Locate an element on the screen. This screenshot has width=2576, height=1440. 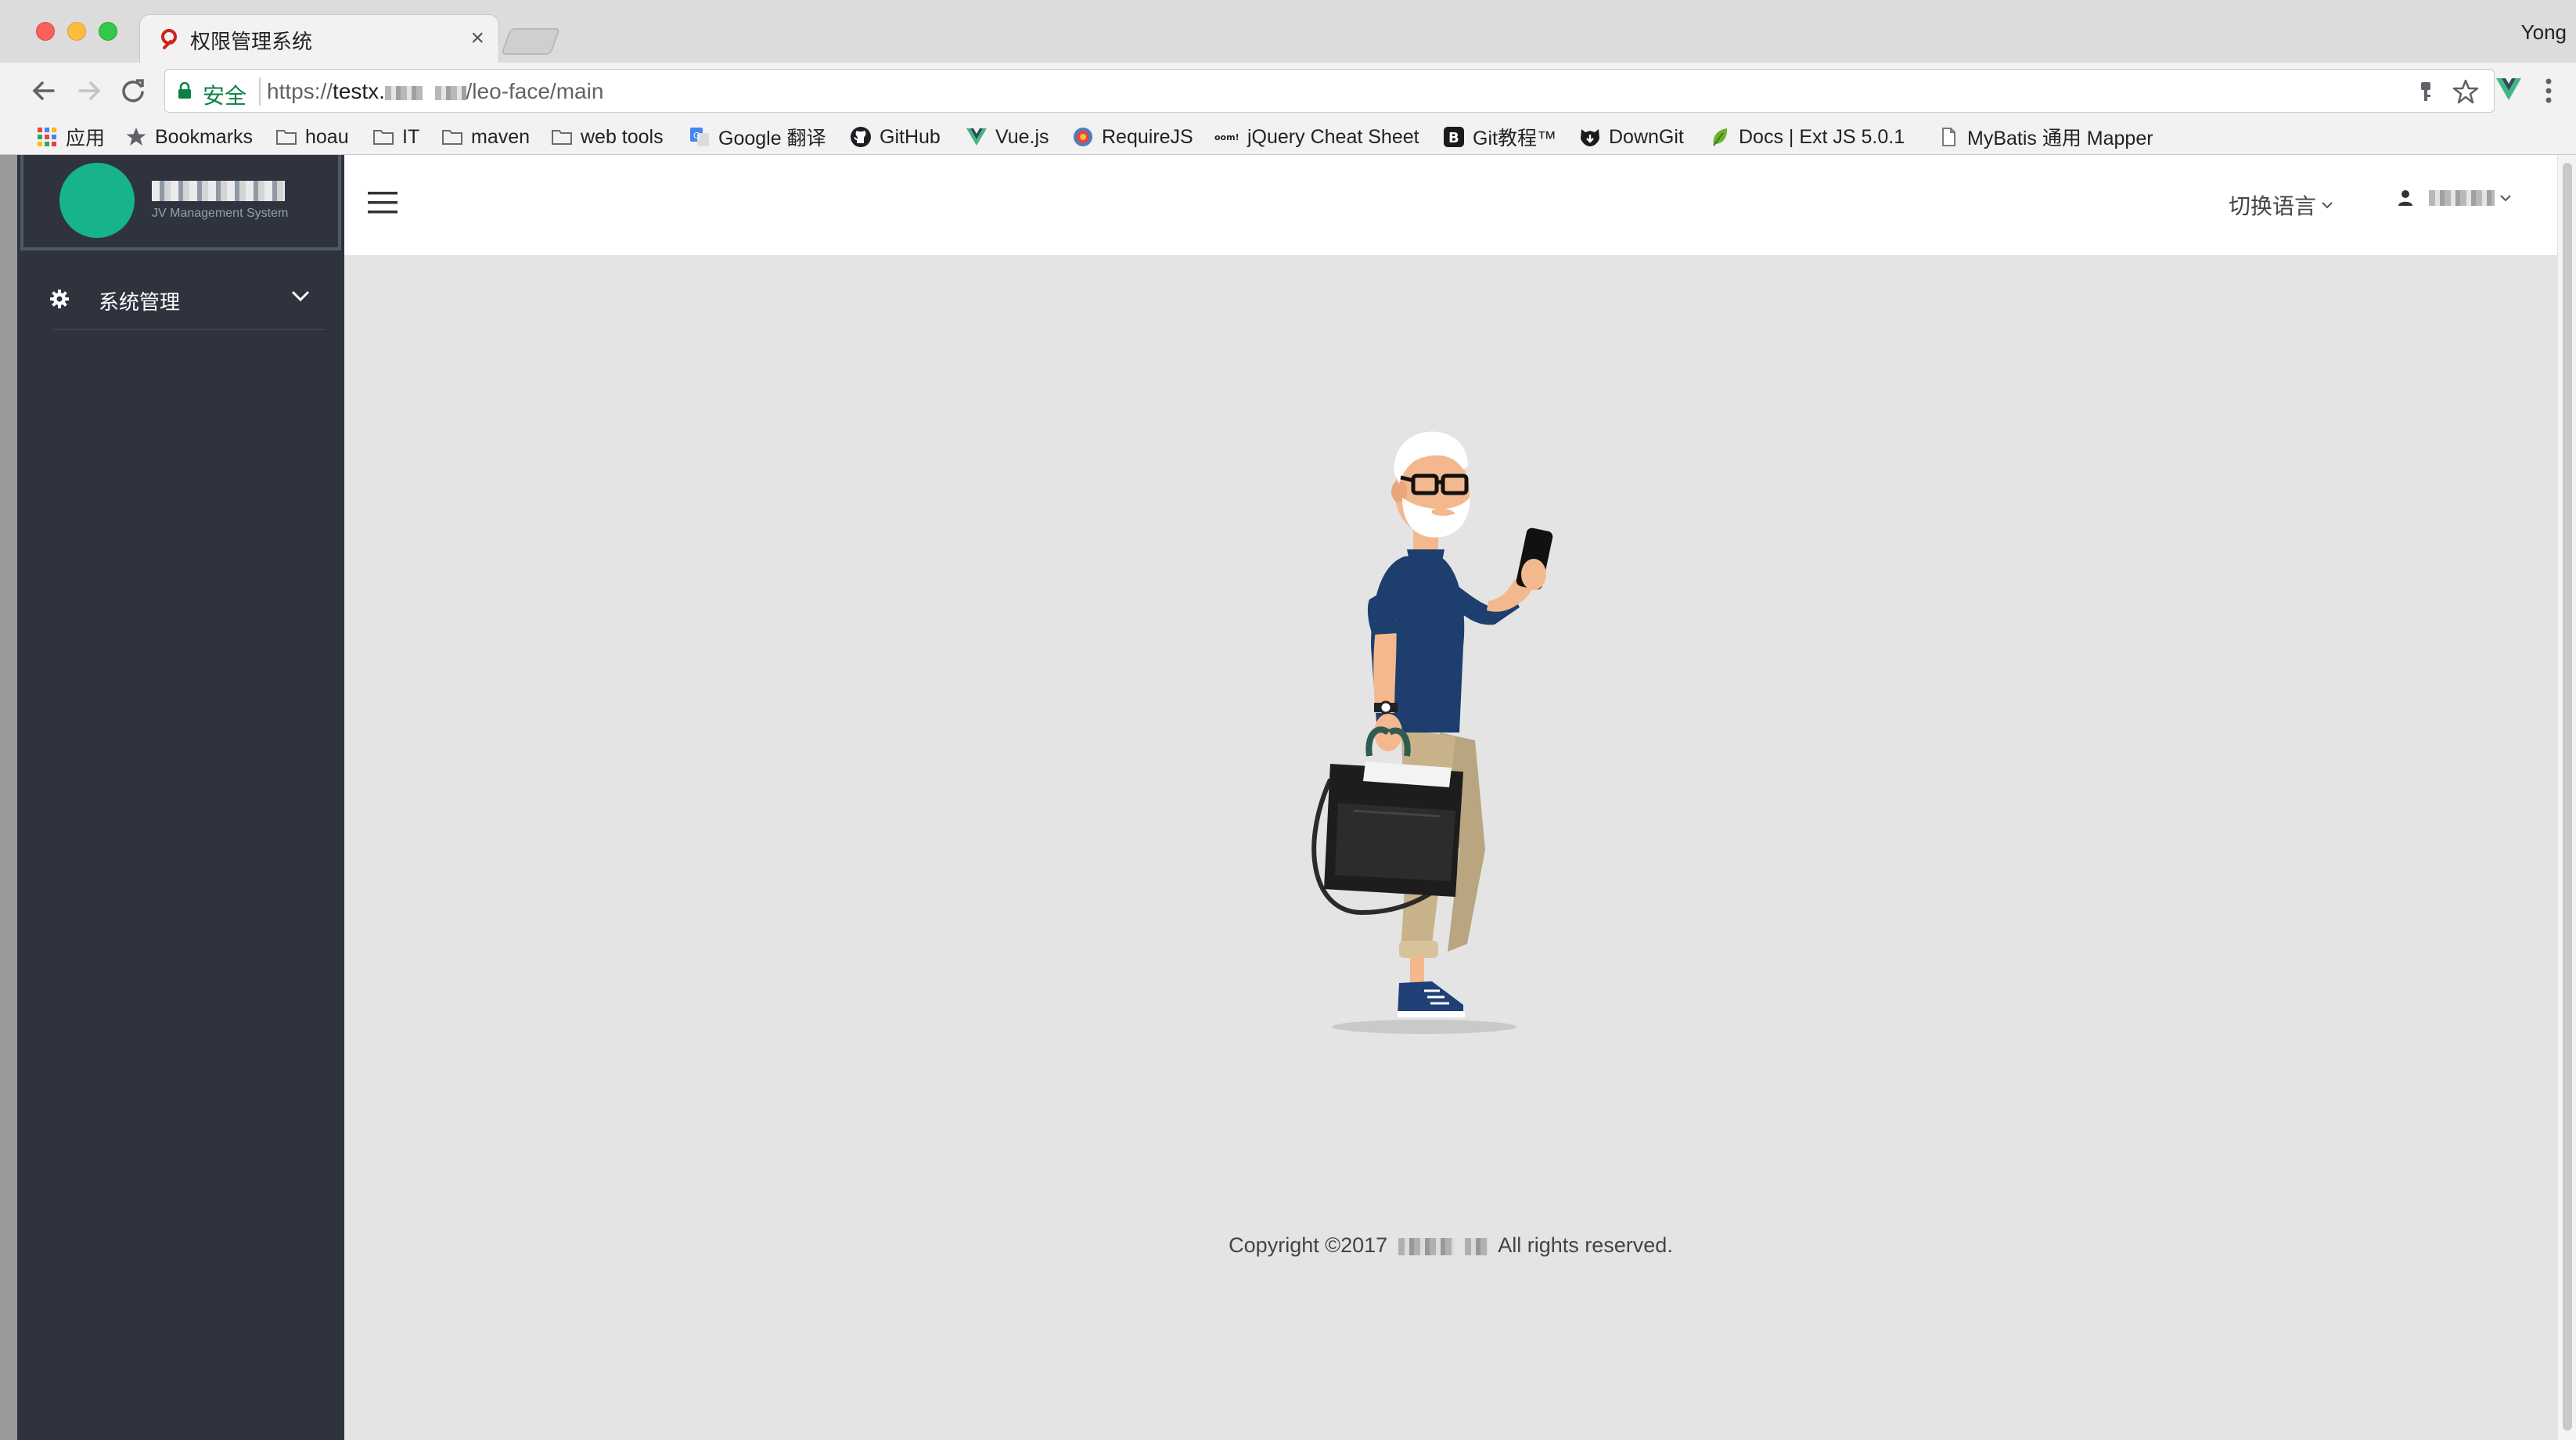
star-icon is located at coordinates (136, 137).